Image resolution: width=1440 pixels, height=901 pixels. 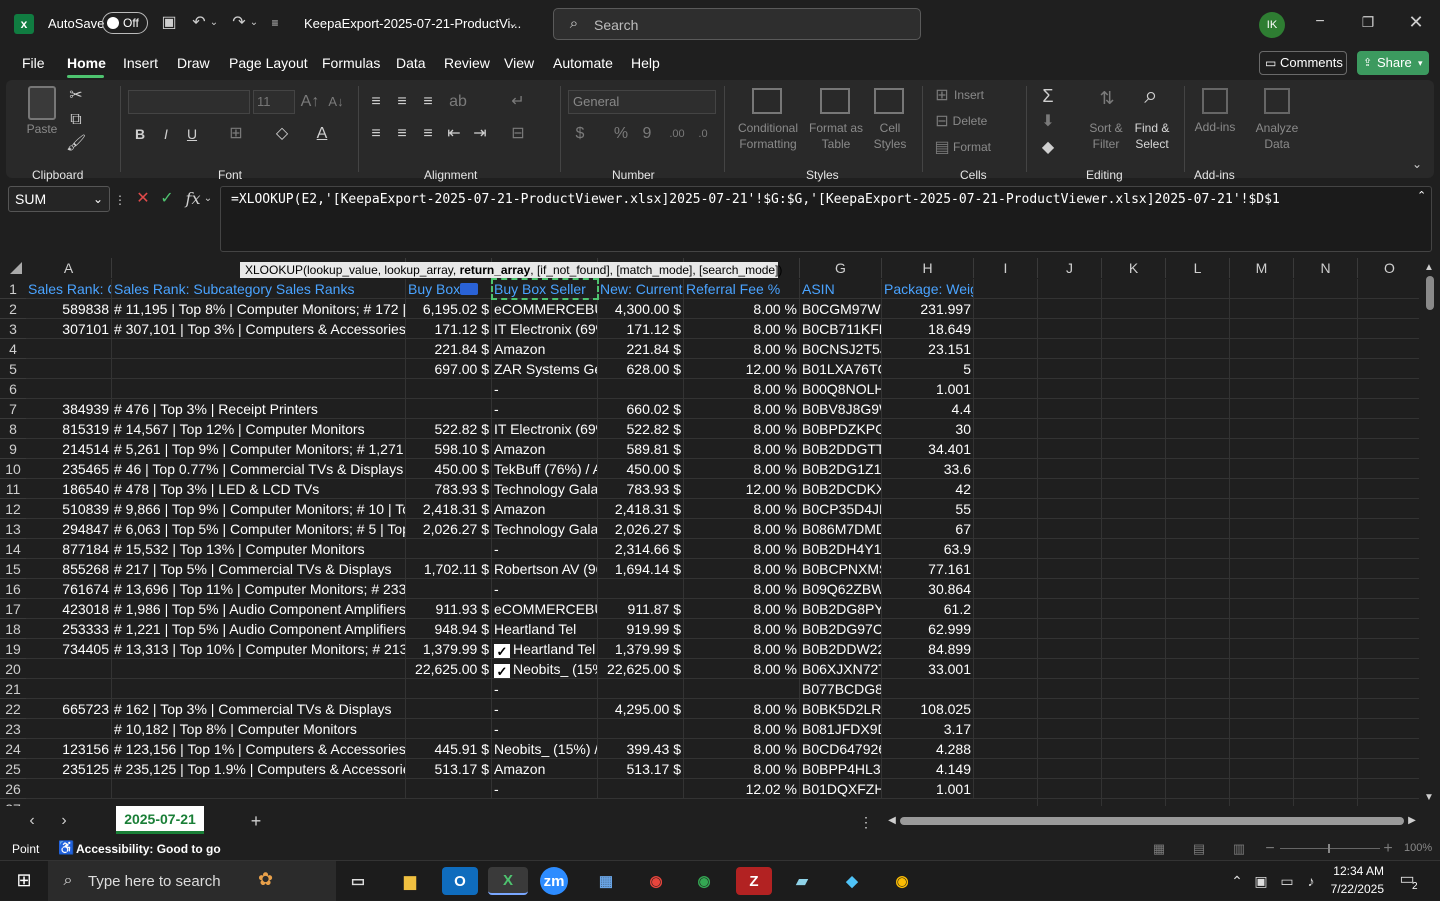 I want to click on outlook-icon: O, so click(x=460, y=881).